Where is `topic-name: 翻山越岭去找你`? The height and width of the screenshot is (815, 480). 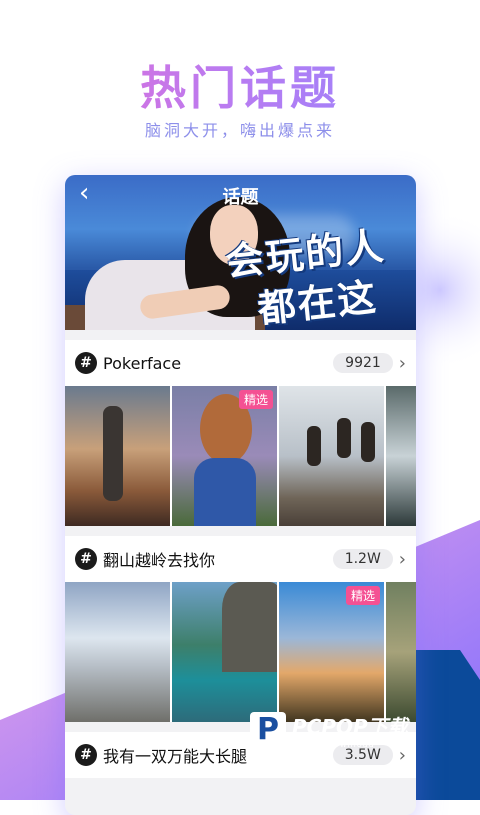 topic-name: 翻山越岭去找你 is located at coordinates (159, 560).